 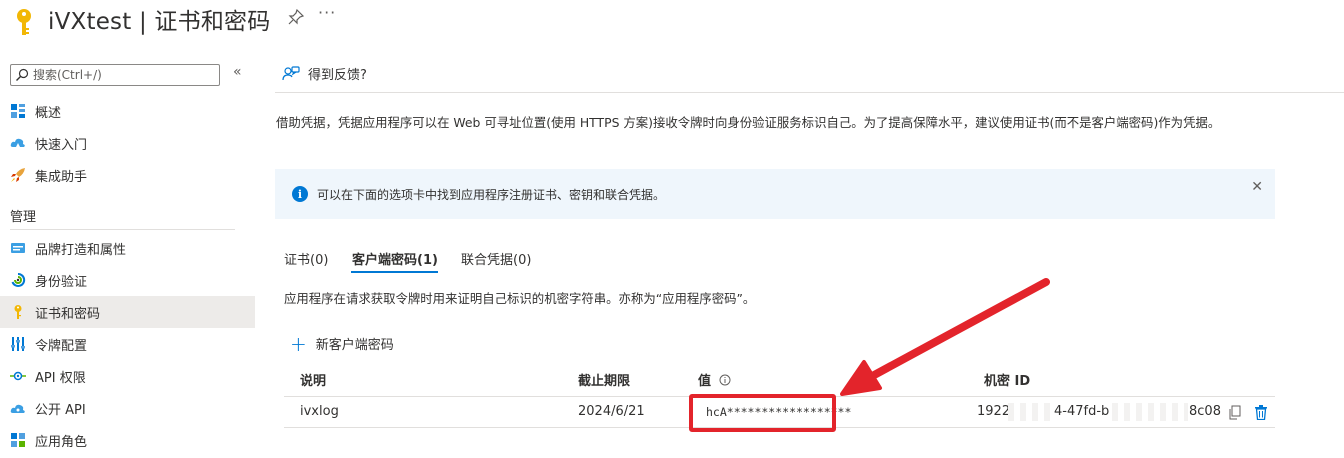 What do you see at coordinates (61, 346) in the screenshot?
I see `sidebar-item-label: 令牌配置` at bounding box center [61, 346].